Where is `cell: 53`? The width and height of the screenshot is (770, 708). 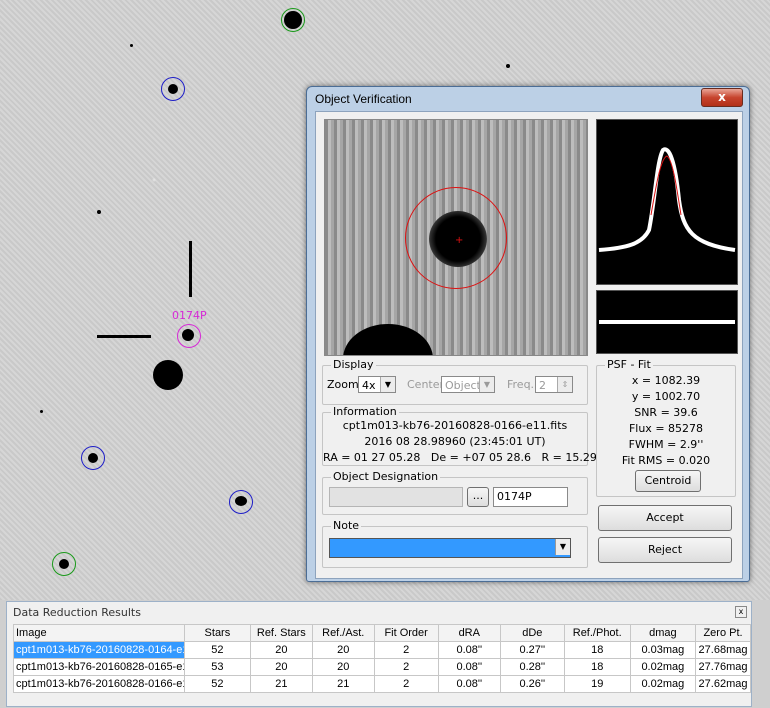 cell: 53 is located at coordinates (217, 667).